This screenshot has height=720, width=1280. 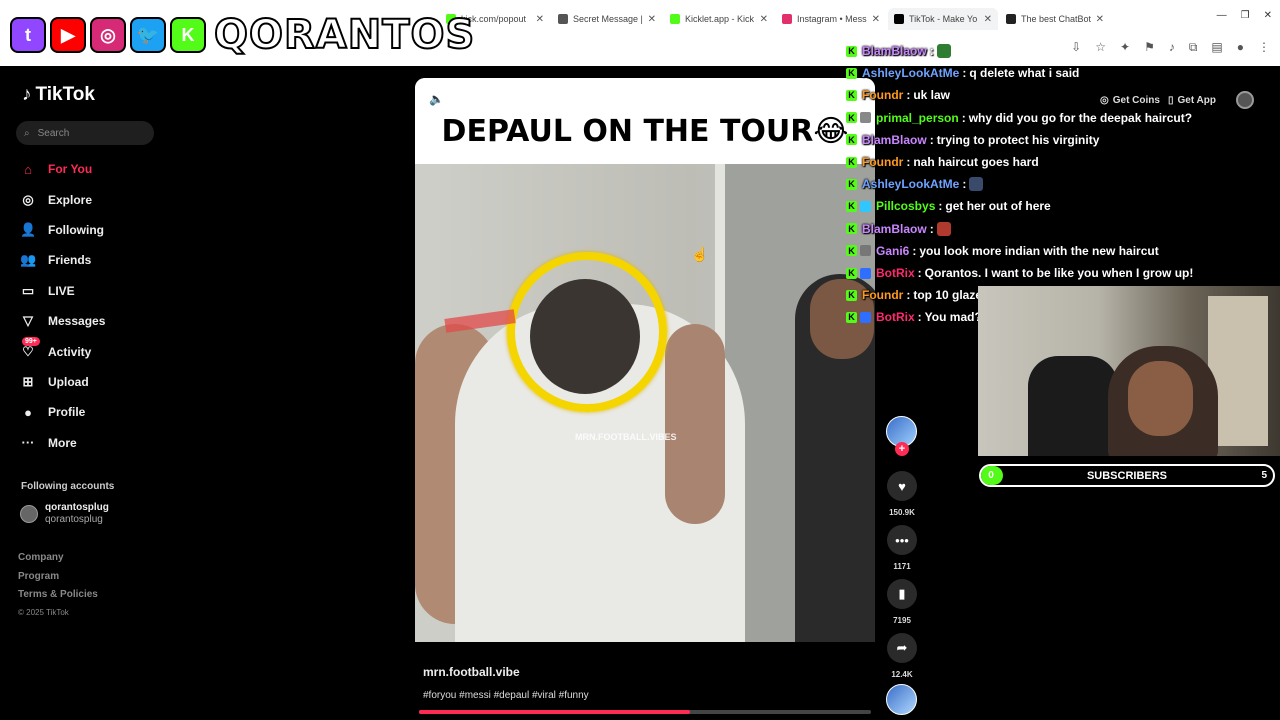 What do you see at coordinates (28, 412) in the screenshot?
I see `profile-icon: ●` at bounding box center [28, 412].